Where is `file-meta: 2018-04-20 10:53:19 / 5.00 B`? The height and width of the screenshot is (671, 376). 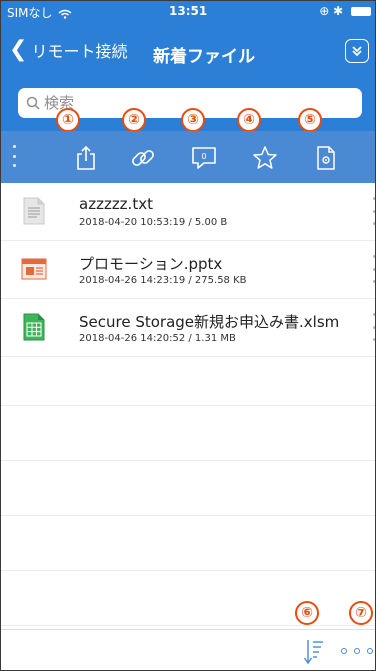 file-meta: 2018-04-20 10:53:19 / 5.00 B is located at coordinates (153, 222).